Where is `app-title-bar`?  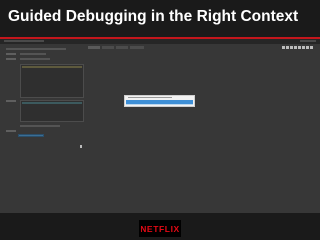 app-title-bar is located at coordinates (160, 41).